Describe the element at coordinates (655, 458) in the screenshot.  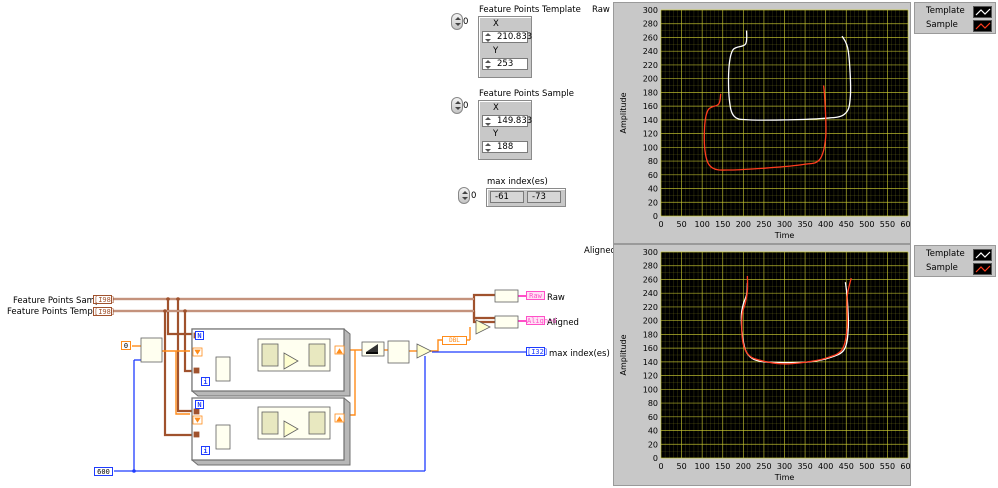
I see `aligned-y-tick-label: 0` at that location.